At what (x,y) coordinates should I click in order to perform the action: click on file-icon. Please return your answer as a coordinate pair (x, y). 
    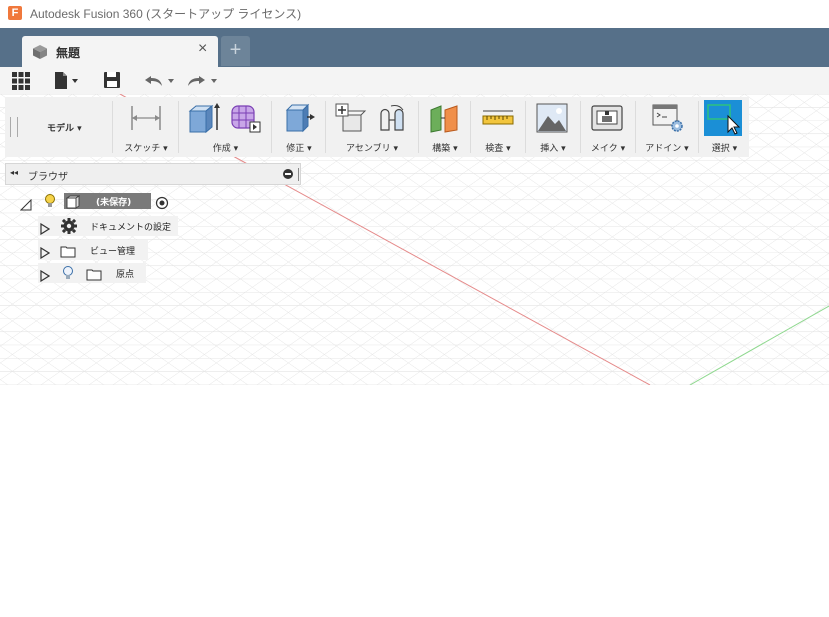
    Looking at the image, I should click on (67, 80).